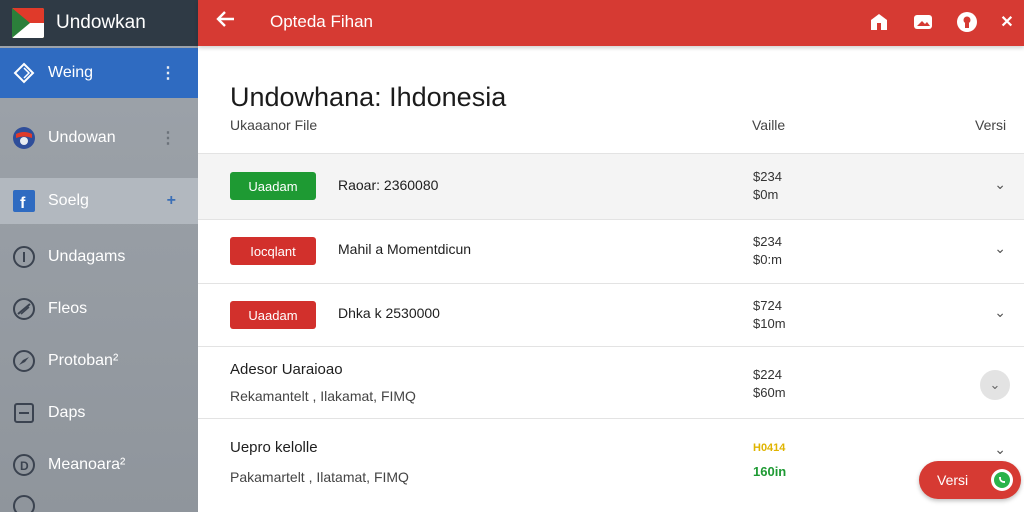 This screenshot has height=512, width=1024. I want to click on sidebar-item-protoban: Protoban², so click(99, 361).